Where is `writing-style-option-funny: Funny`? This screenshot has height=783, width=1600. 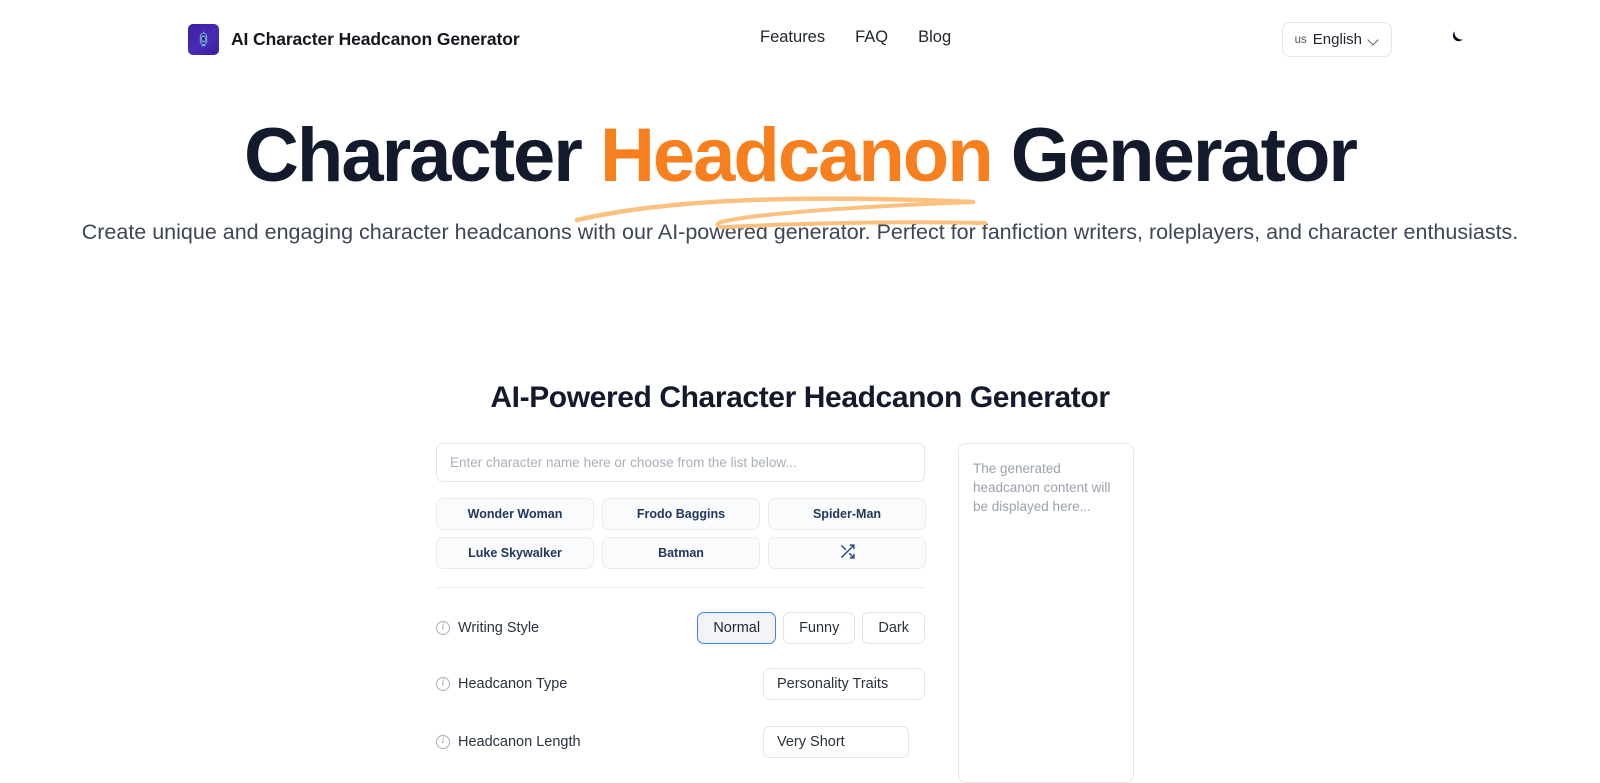
writing-style-option-funny: Funny is located at coordinates (819, 628).